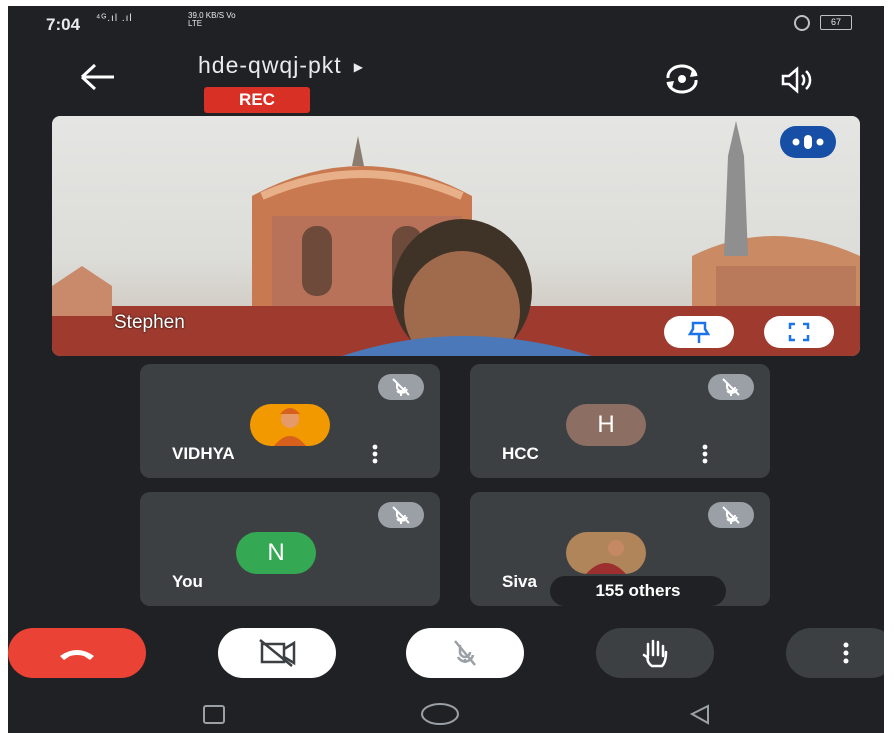 Image resolution: width=894 pixels, height=733 pixels. I want to click on others-count-chip: 155 others, so click(638, 591).